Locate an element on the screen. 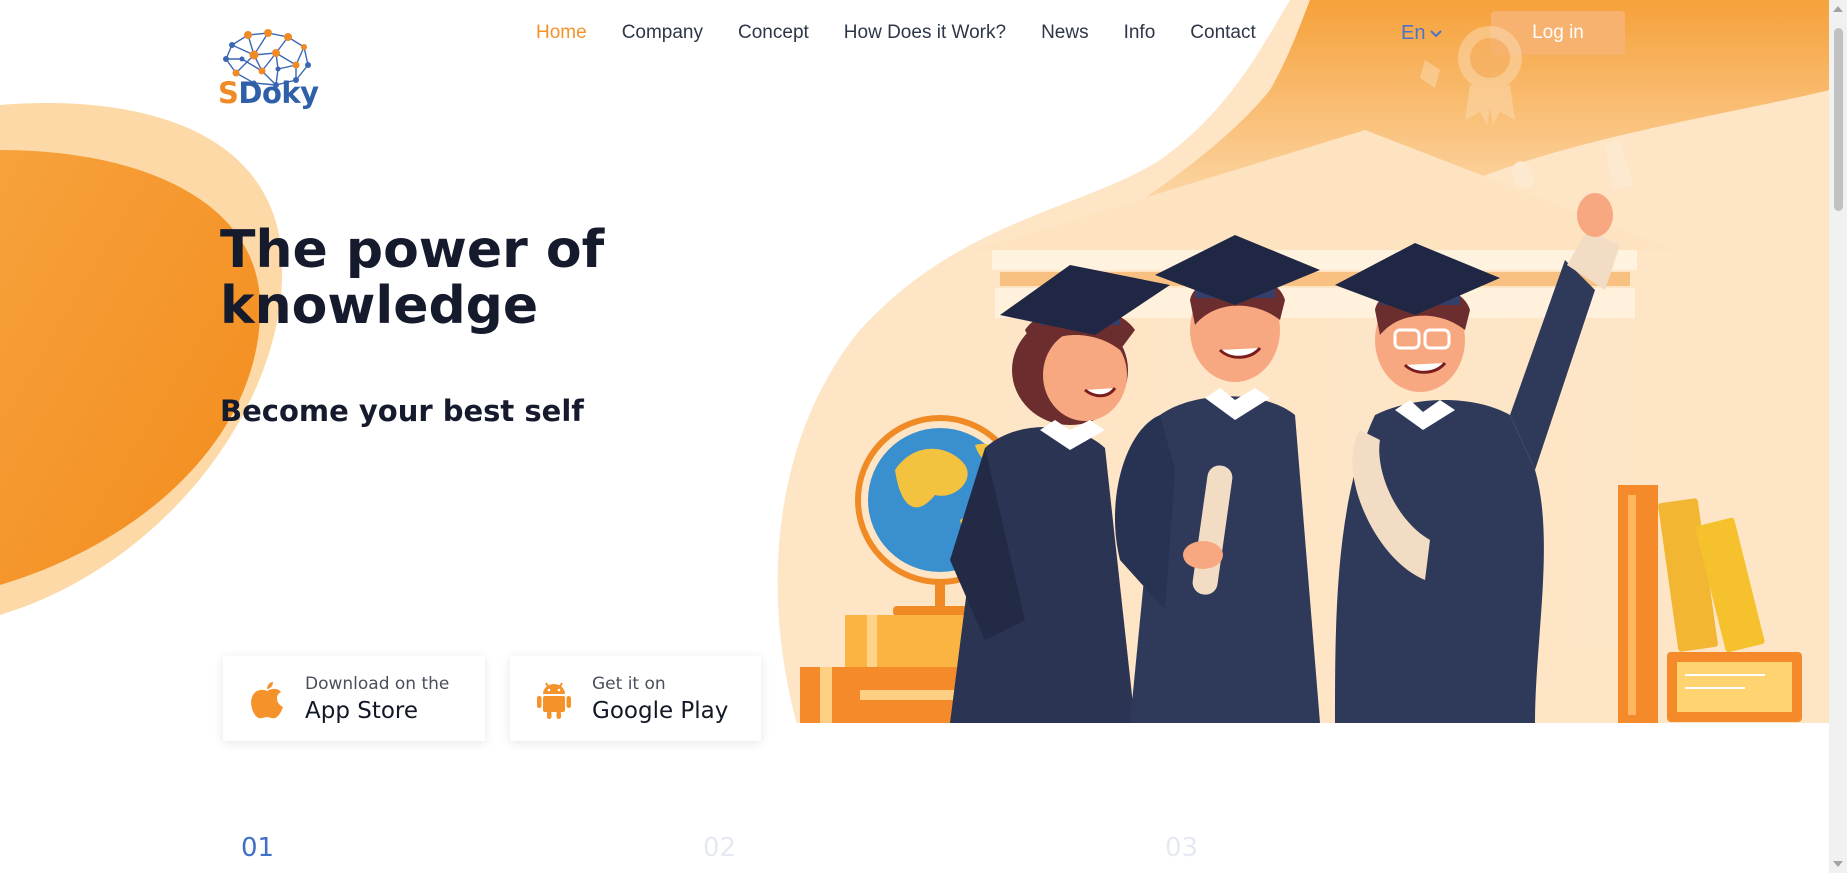  scroll-down-icon is located at coordinates (1838, 864).